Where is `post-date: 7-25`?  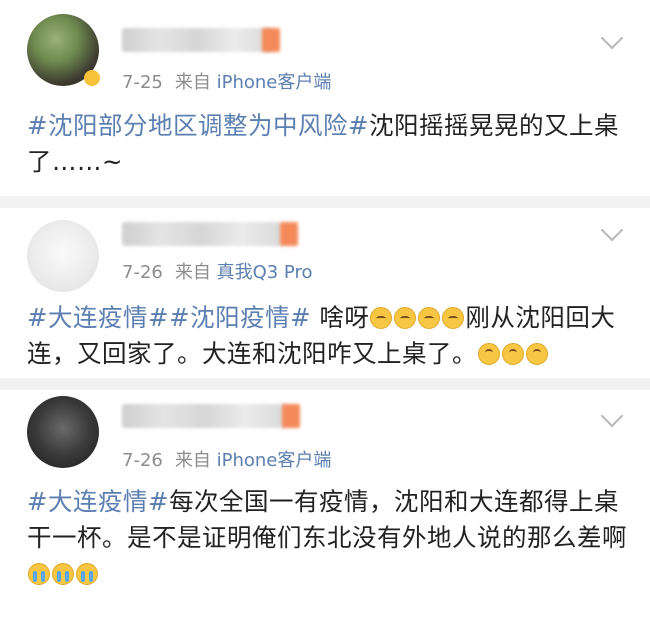
post-date: 7-25 is located at coordinates (142, 82).